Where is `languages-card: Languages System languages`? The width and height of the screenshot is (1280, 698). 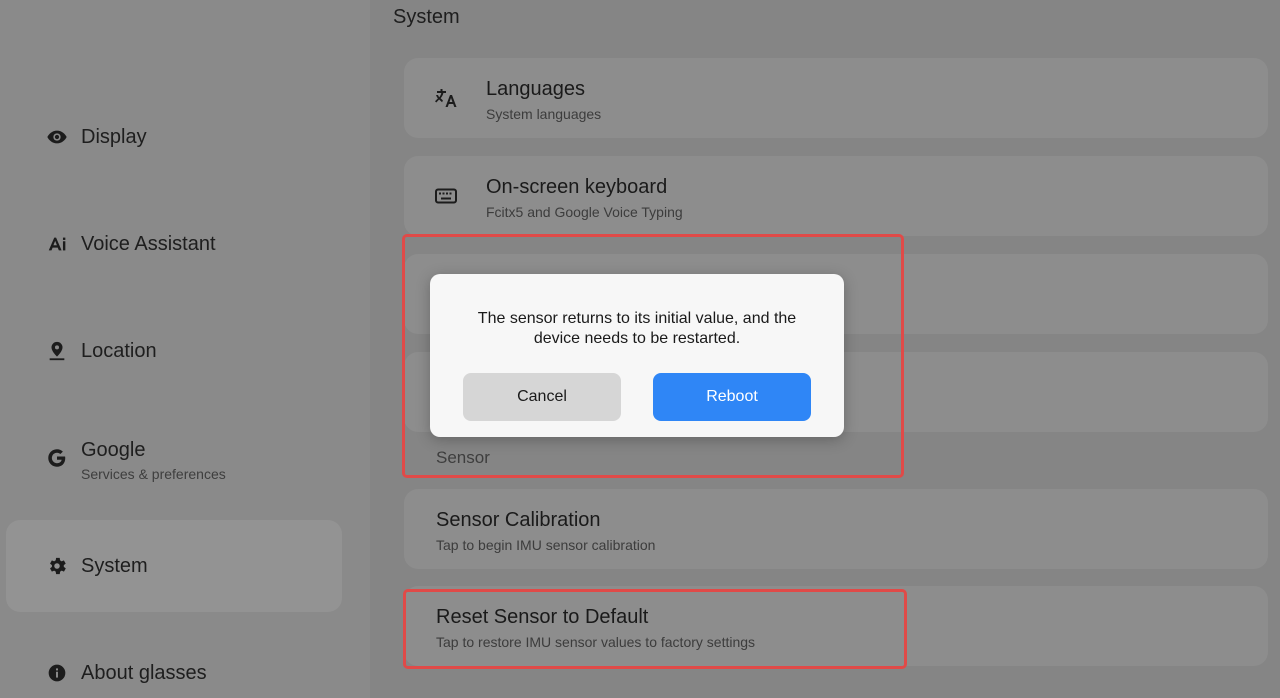
languages-card: Languages System languages is located at coordinates (836, 98).